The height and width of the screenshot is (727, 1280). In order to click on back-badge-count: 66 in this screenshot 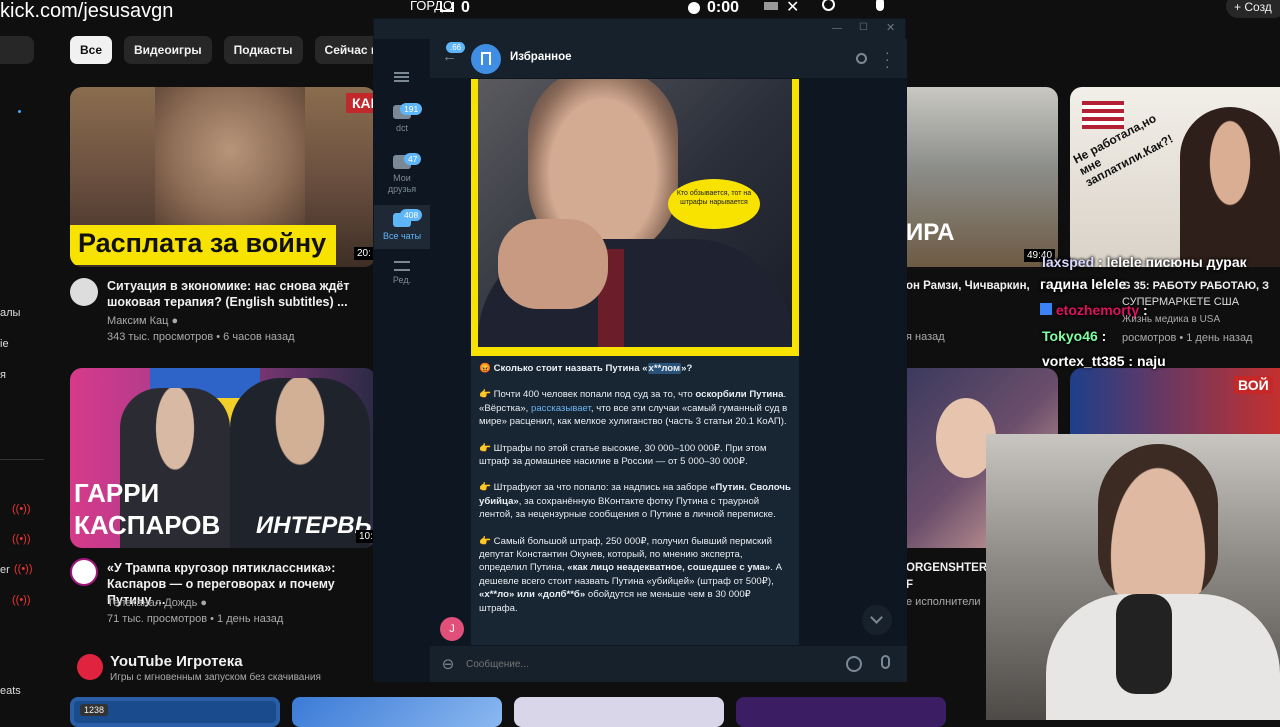, I will do `click(457, 47)`.